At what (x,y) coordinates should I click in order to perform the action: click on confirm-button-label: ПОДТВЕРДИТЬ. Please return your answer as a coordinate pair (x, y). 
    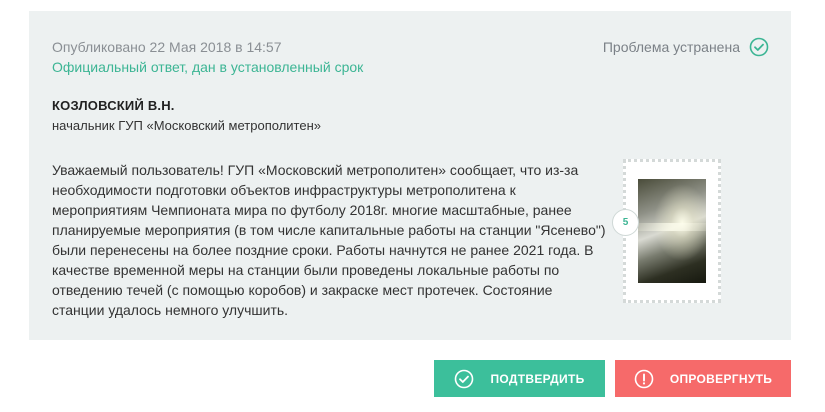
    Looking at the image, I should click on (537, 378).